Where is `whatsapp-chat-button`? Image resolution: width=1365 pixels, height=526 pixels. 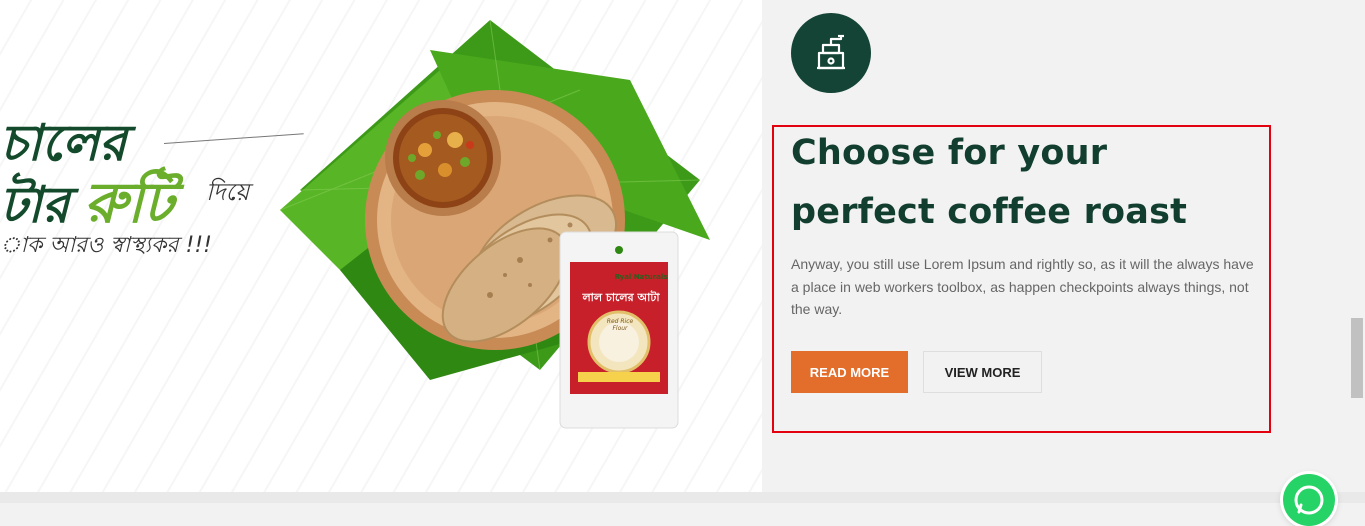
whatsapp-chat-button is located at coordinates (1309, 500).